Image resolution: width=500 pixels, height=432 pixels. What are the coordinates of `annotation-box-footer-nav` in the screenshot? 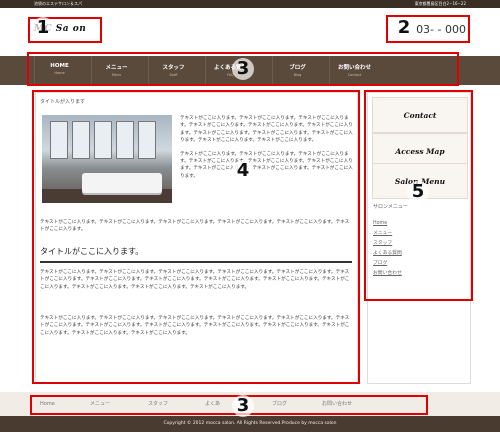 It's located at (229, 405).